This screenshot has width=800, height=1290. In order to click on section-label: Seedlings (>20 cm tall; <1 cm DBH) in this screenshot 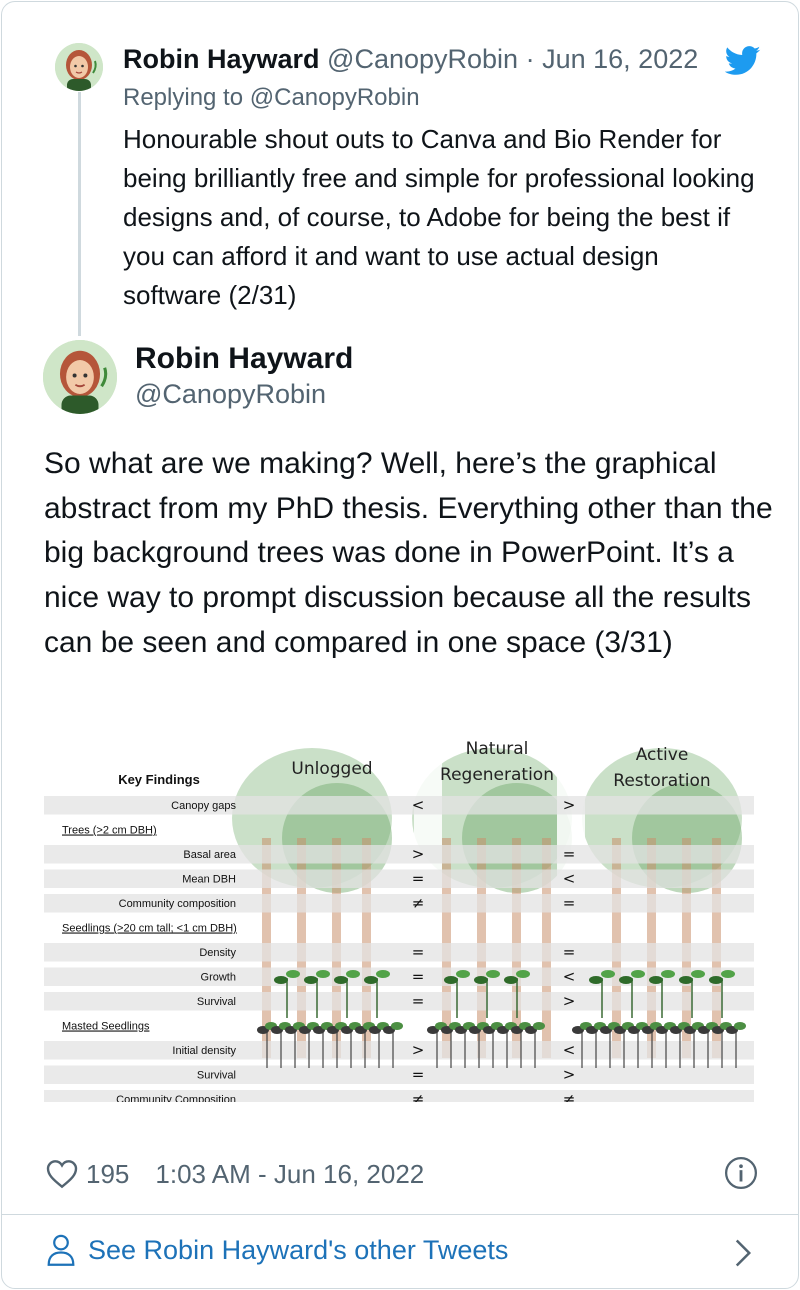, I will do `click(149, 929)`.